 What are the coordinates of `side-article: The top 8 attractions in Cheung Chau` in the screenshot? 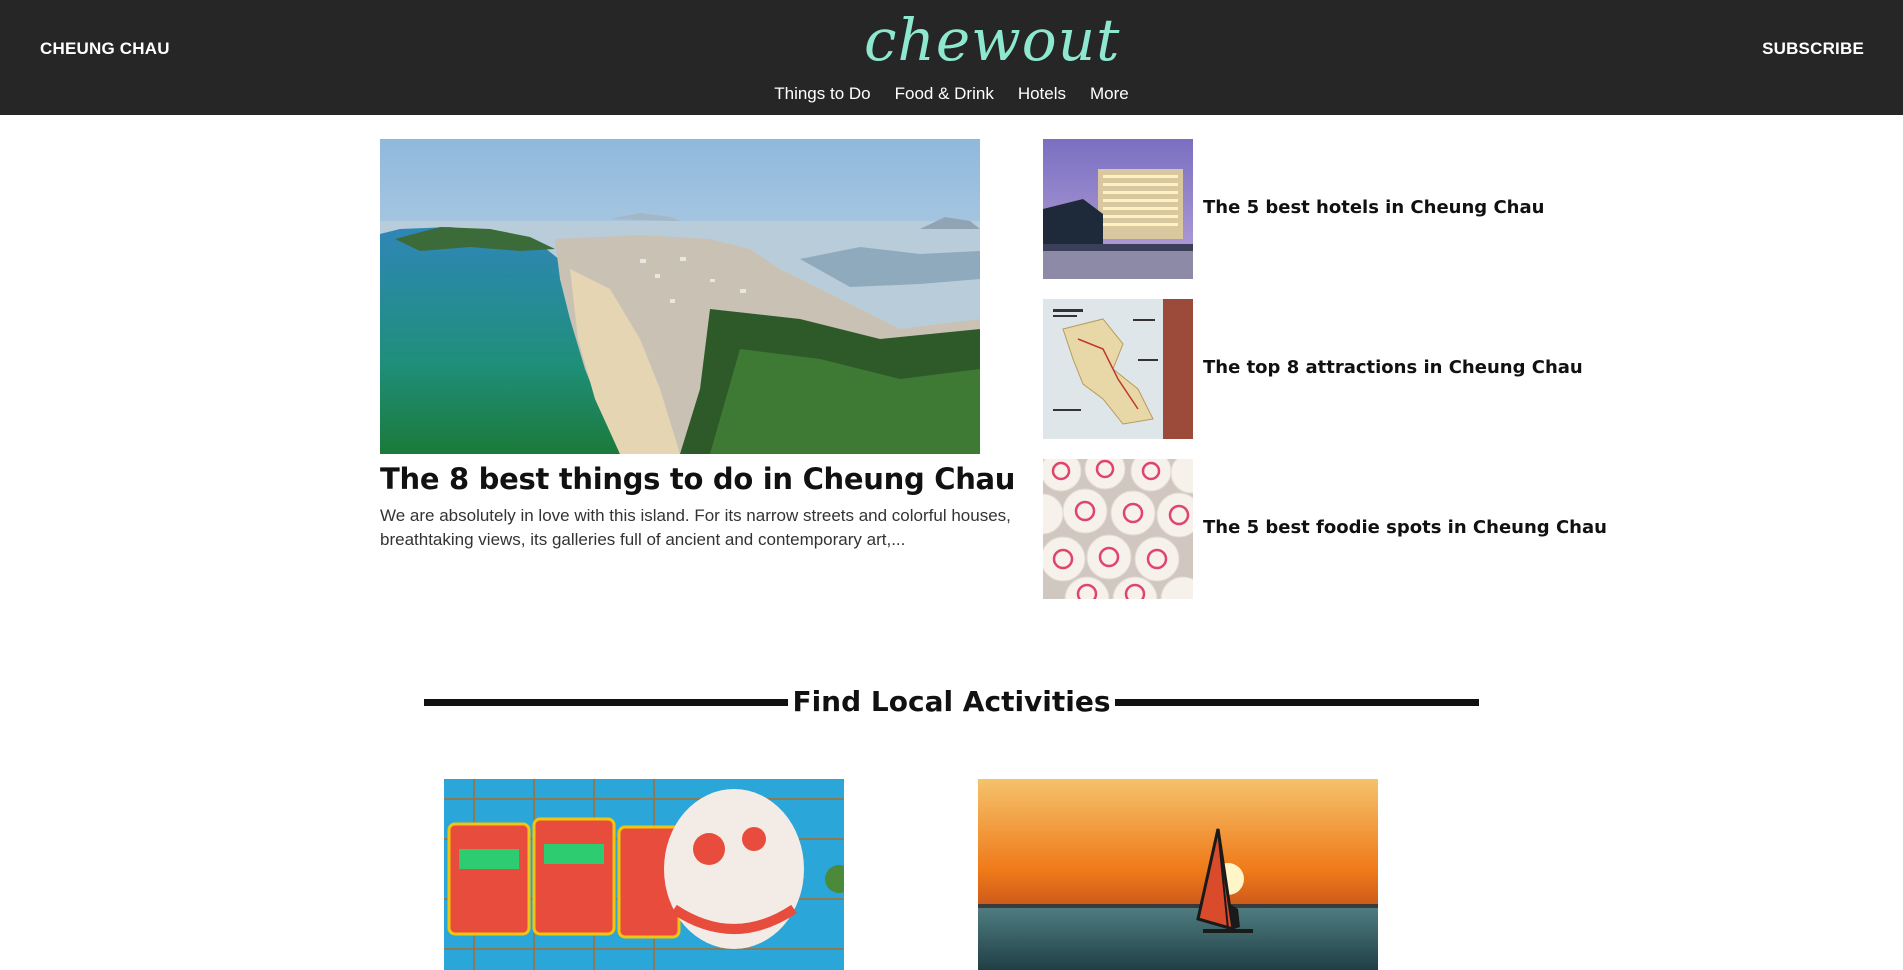 It's located at (1313, 369).